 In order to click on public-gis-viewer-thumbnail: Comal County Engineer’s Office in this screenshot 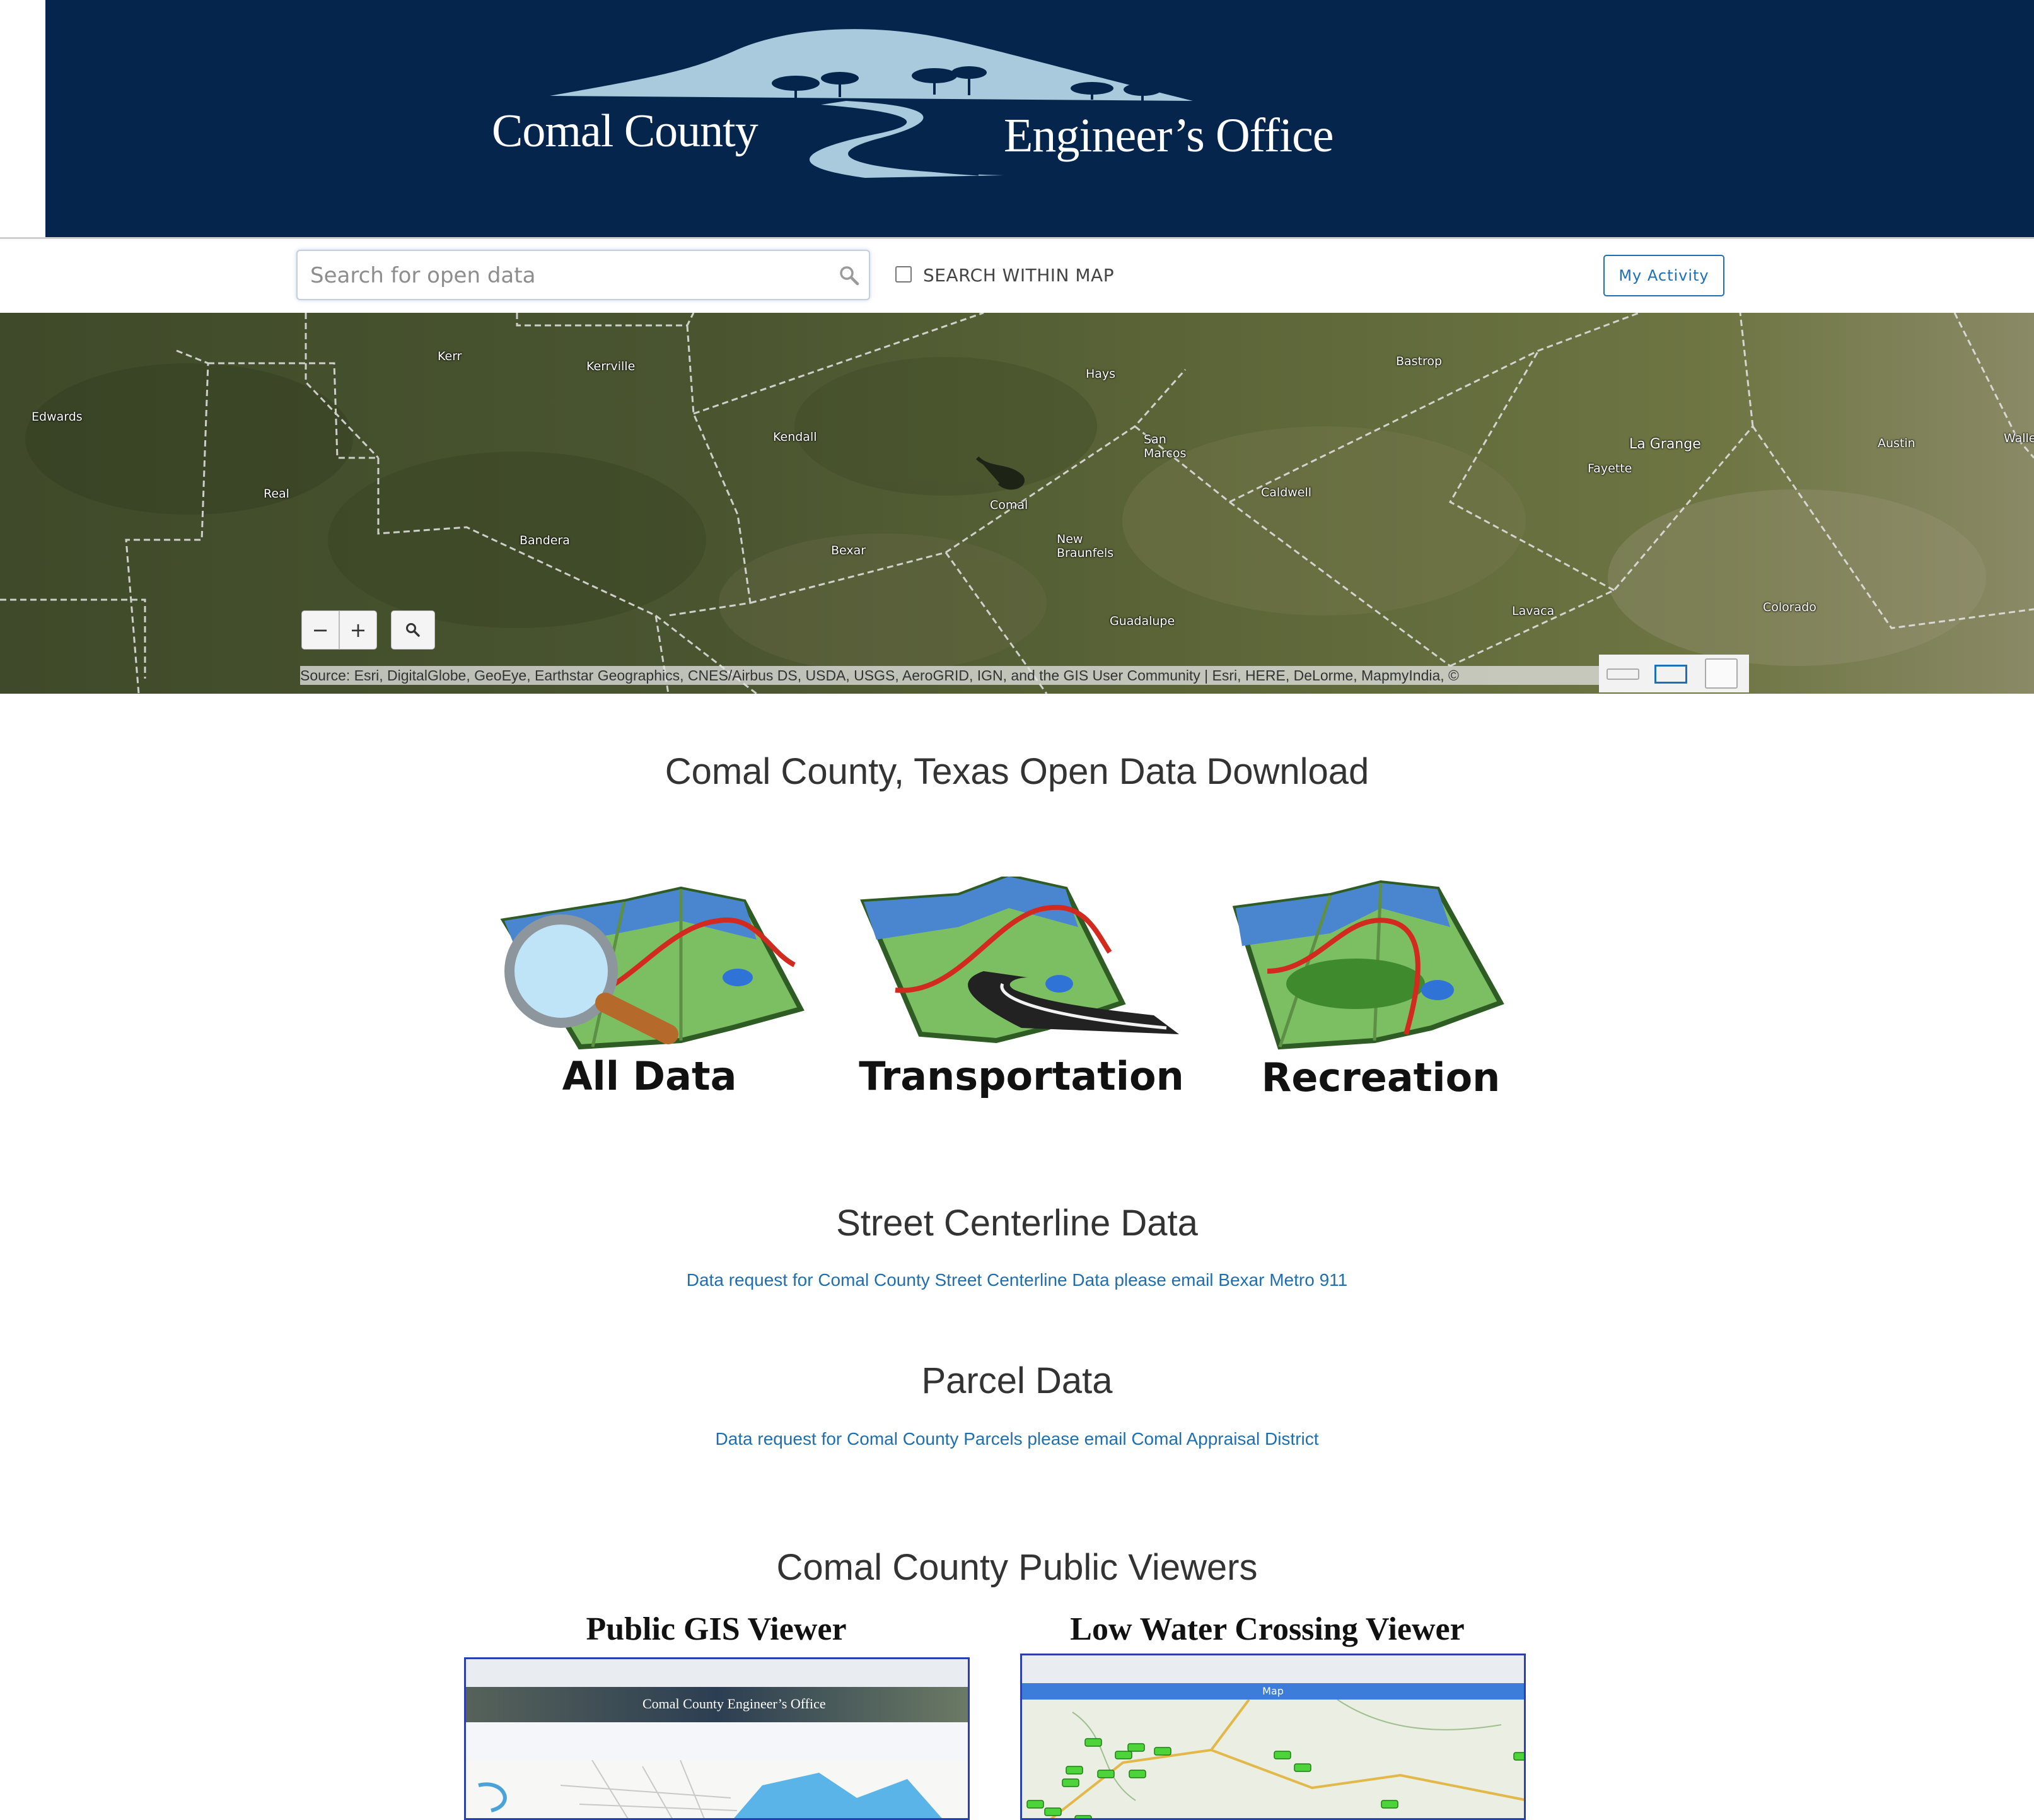, I will do `click(717, 1738)`.